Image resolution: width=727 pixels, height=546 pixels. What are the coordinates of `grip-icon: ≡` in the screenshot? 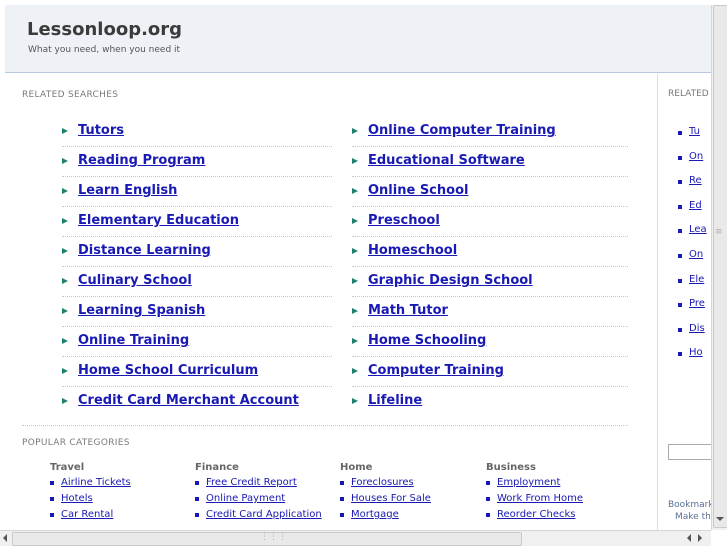 It's located at (719, 232).